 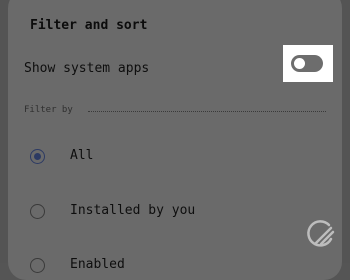 What do you see at coordinates (48, 110) in the screenshot?
I see `filter-by-label: Filter by` at bounding box center [48, 110].